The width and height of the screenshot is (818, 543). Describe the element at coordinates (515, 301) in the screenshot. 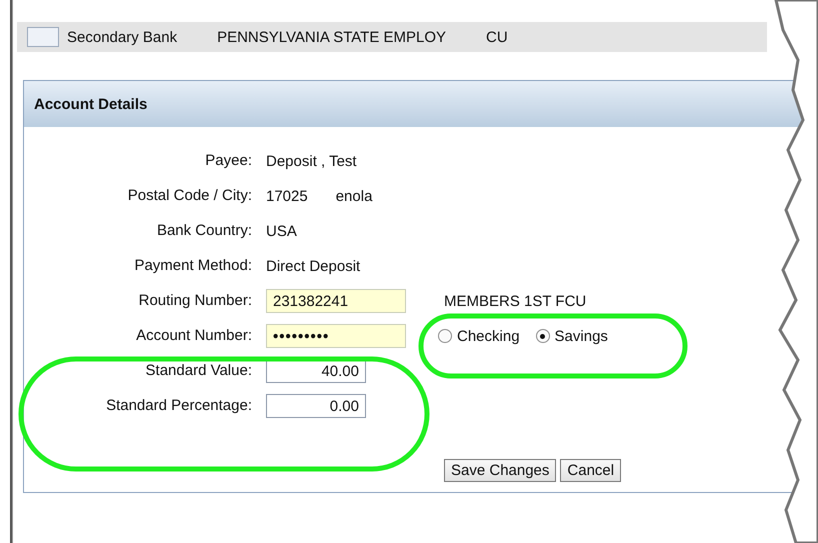

I see `bank-name: MEMBERS 1ST FCU` at that location.